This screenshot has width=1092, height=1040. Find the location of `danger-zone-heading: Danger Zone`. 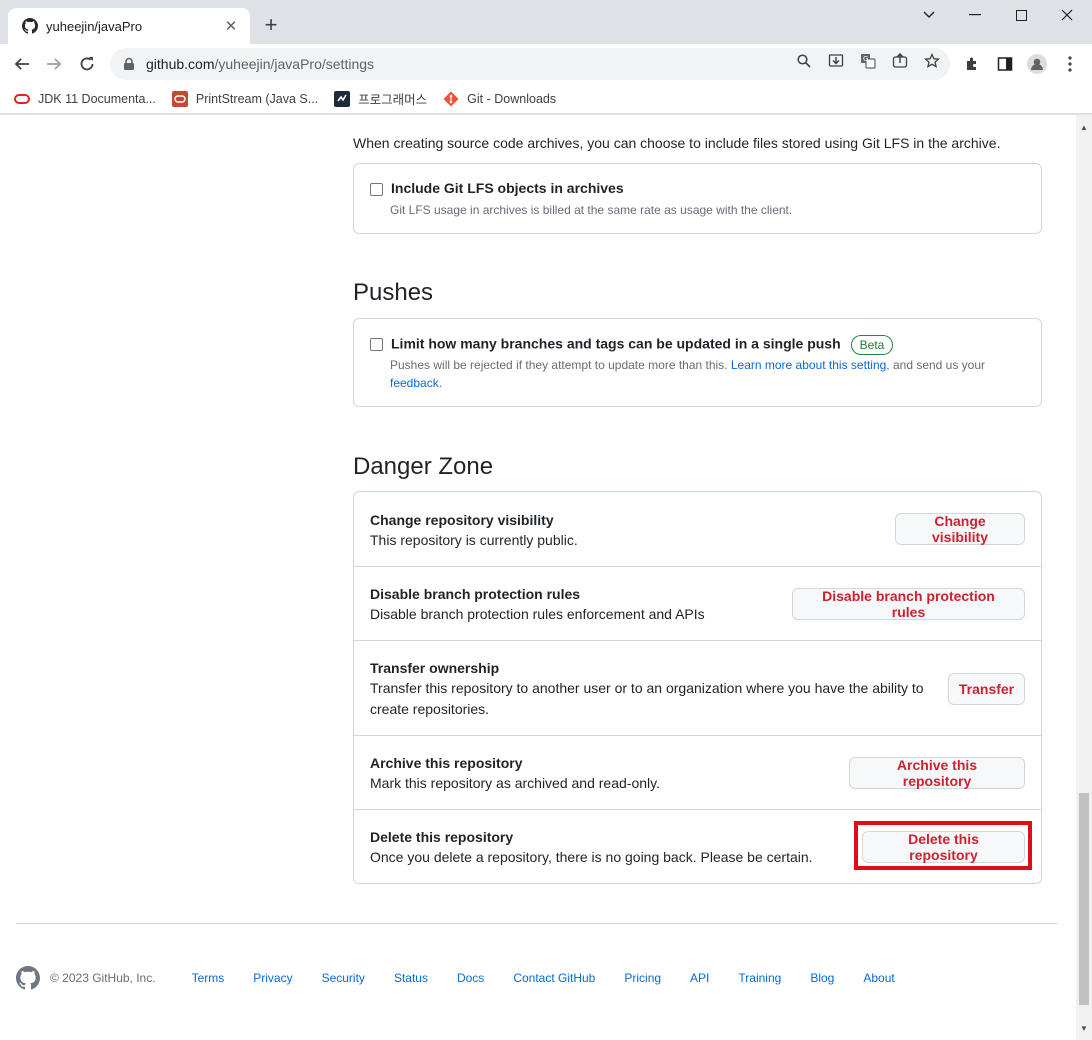

danger-zone-heading: Danger Zone is located at coordinates (423, 466).